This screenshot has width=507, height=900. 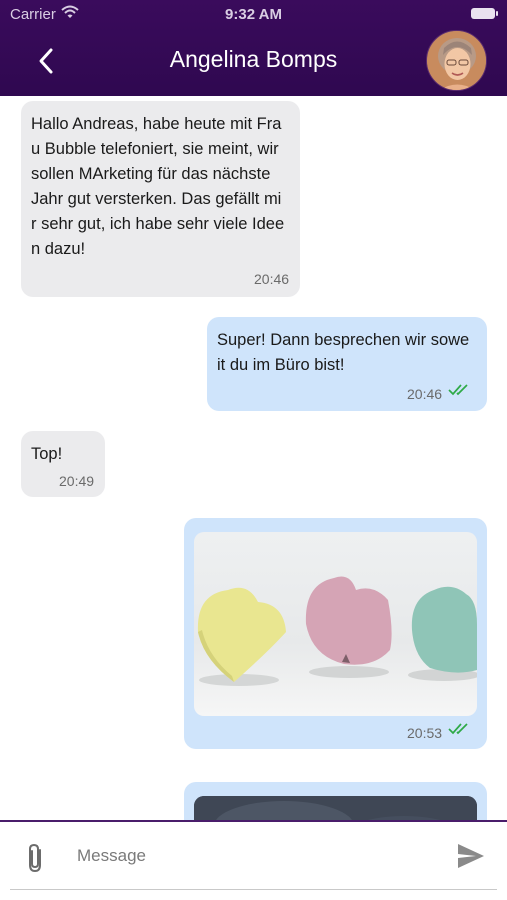 What do you see at coordinates (63, 464) in the screenshot?
I see `message-bubble-incoming: Top! 20:49` at bounding box center [63, 464].